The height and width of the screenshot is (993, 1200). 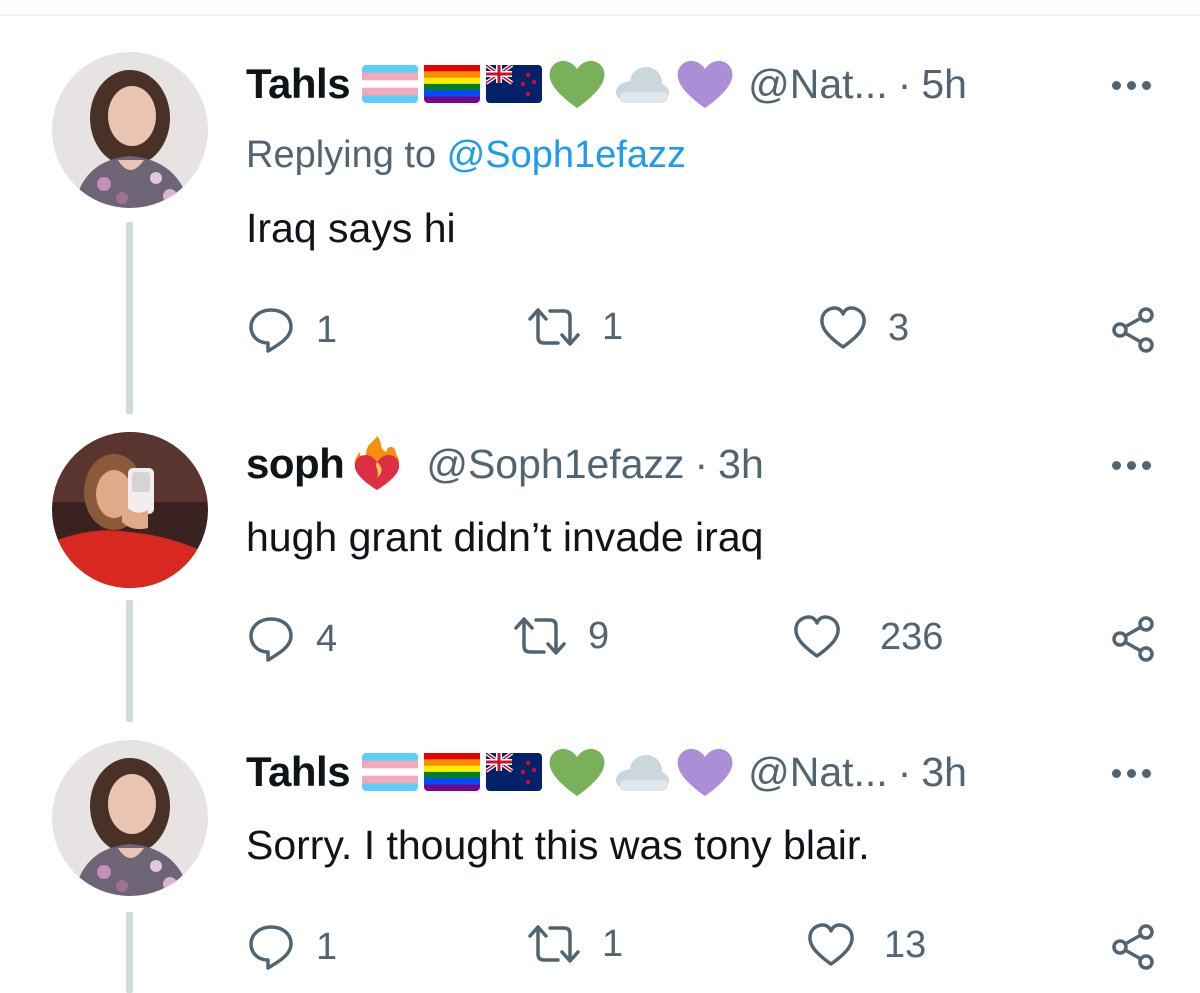 What do you see at coordinates (944, 84) in the screenshot?
I see `timestamp: 5h` at bounding box center [944, 84].